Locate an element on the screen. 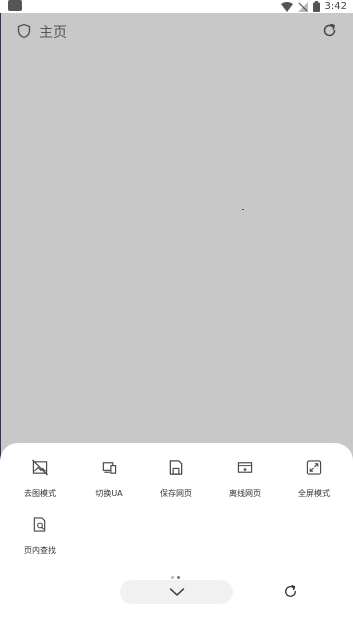  menu-item-label: 去图模式 is located at coordinates (40, 493).